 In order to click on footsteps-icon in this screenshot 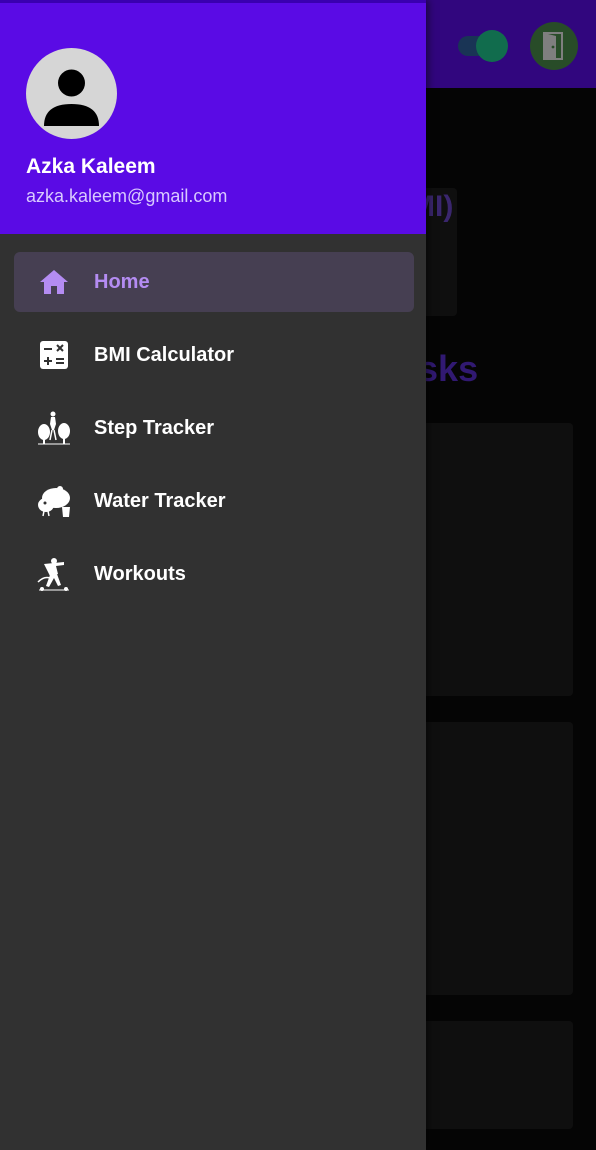, I will do `click(54, 428)`.